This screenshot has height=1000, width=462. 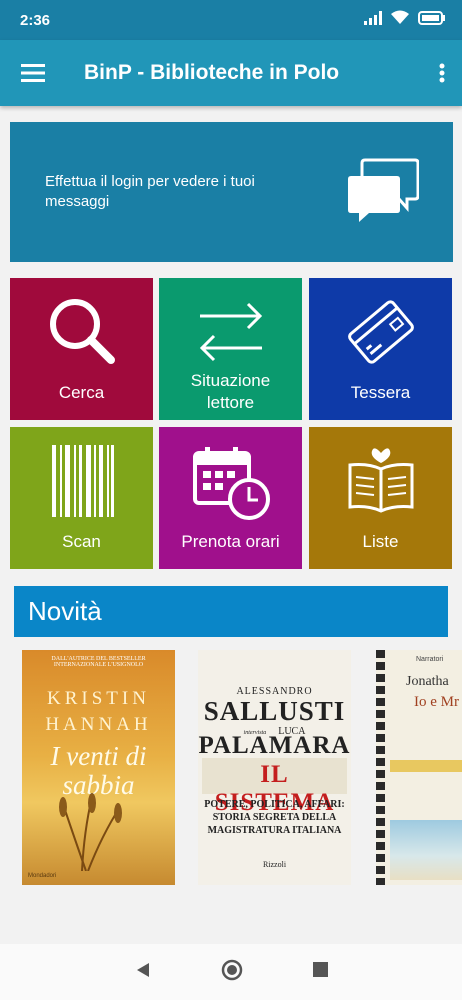 I want to click on book-3-author: Jonatha, so click(x=427, y=681).